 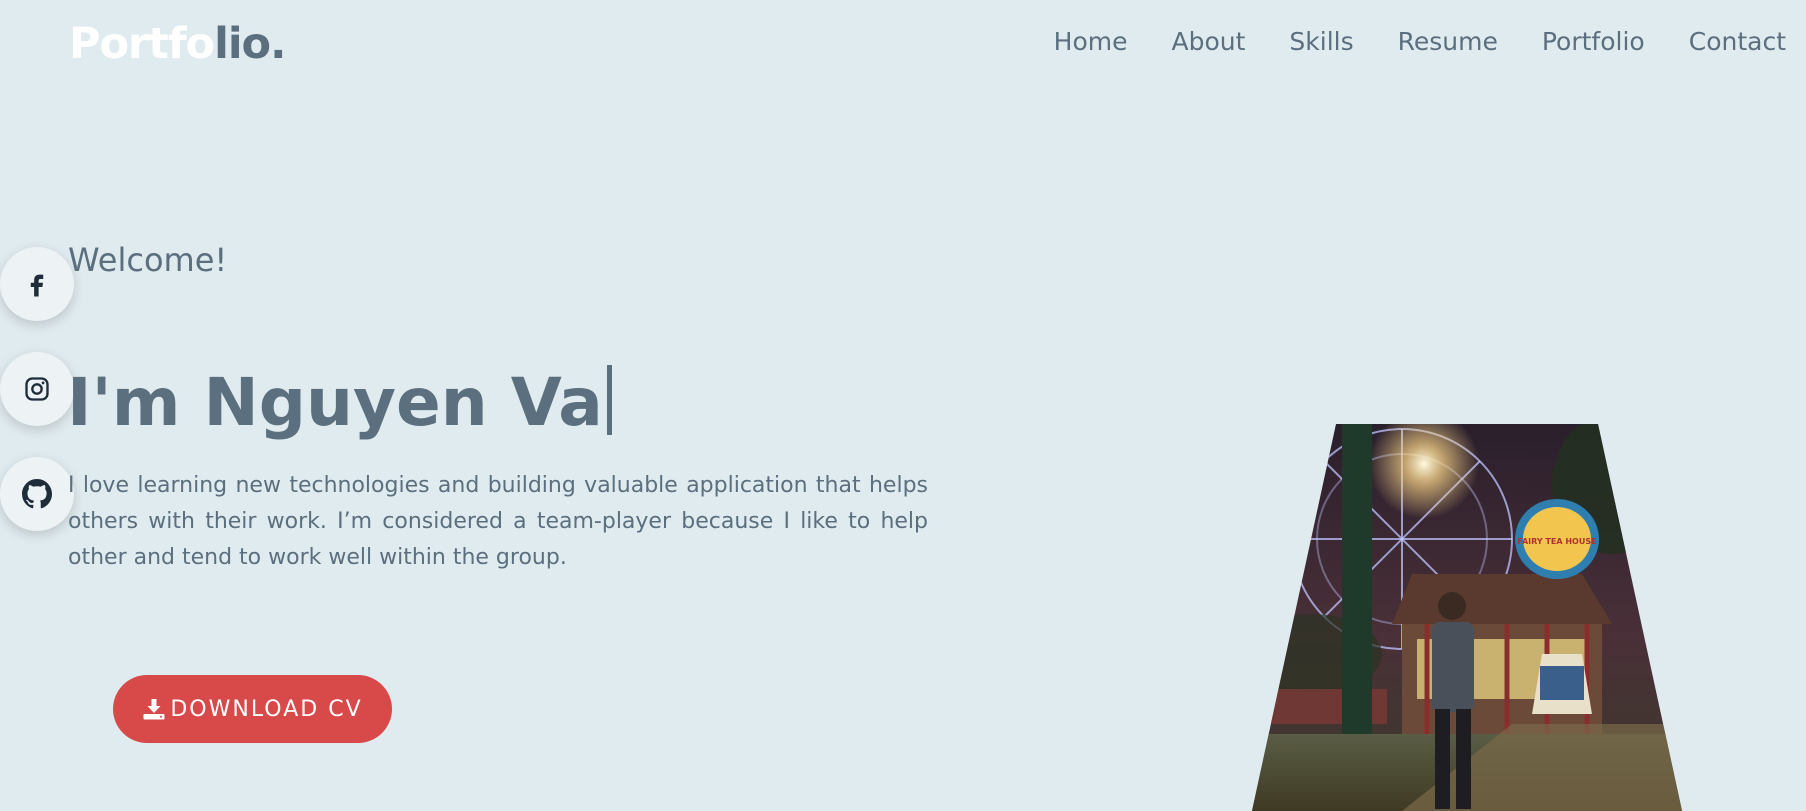 I want to click on site-logo: Portfolio., so click(x=177, y=44).